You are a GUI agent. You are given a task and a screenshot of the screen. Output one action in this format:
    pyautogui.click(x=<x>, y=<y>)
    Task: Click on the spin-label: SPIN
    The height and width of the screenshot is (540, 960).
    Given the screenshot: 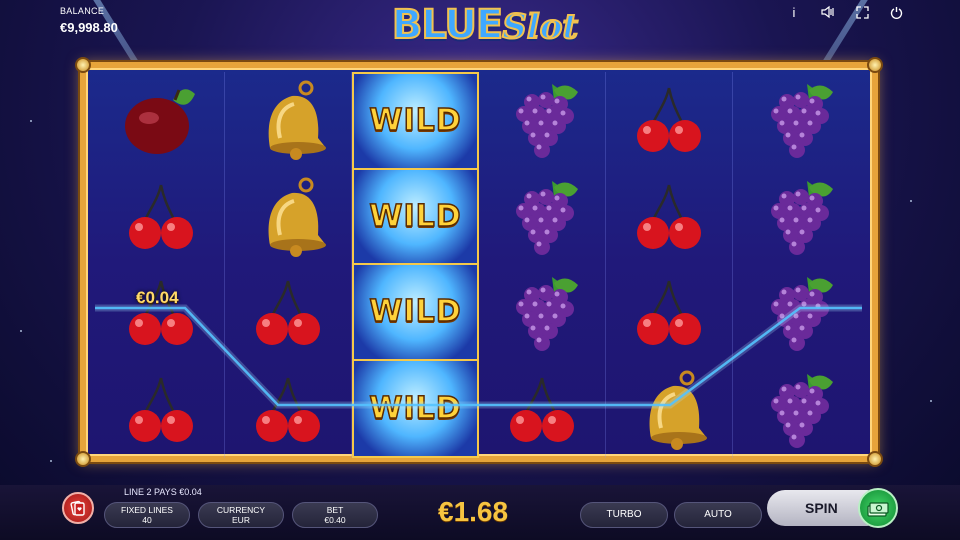 What is the action you would take?
    pyautogui.click(x=821, y=508)
    